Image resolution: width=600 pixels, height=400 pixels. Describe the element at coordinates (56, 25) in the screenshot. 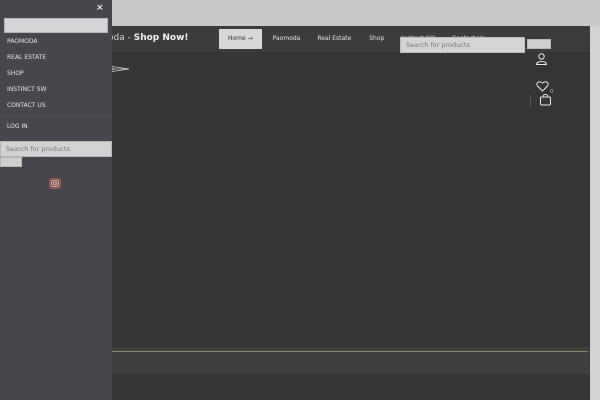

I see `drawer-top-field` at that location.